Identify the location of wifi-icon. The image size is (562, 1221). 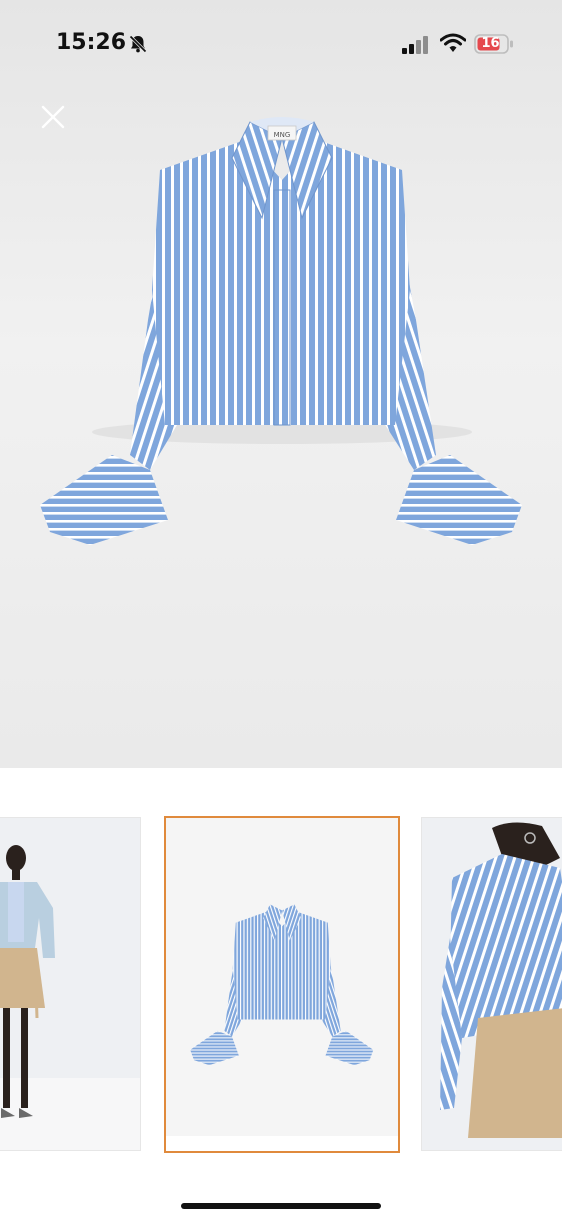
(453, 42).